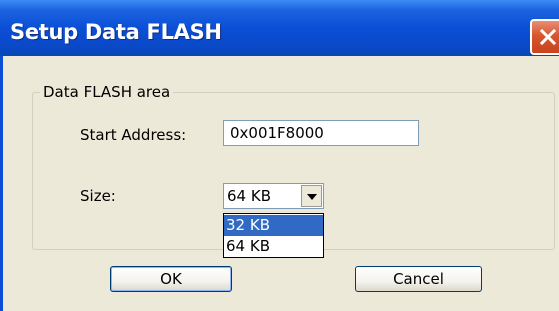  What do you see at coordinates (1, 183) in the screenshot?
I see `window-frame-left` at bounding box center [1, 183].